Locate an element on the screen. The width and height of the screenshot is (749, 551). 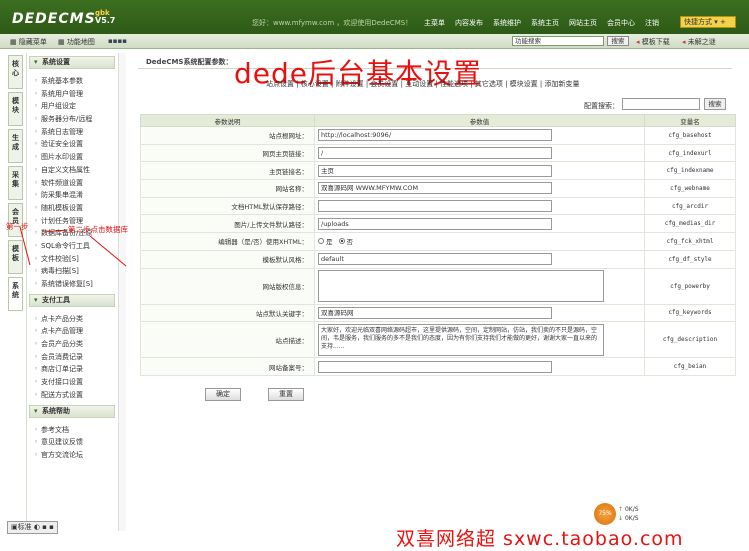
top-nav: 主菜单 内容发布 系统维护 系统主页 网站主页 会员中心 注销 is located at coordinates (541, 23).